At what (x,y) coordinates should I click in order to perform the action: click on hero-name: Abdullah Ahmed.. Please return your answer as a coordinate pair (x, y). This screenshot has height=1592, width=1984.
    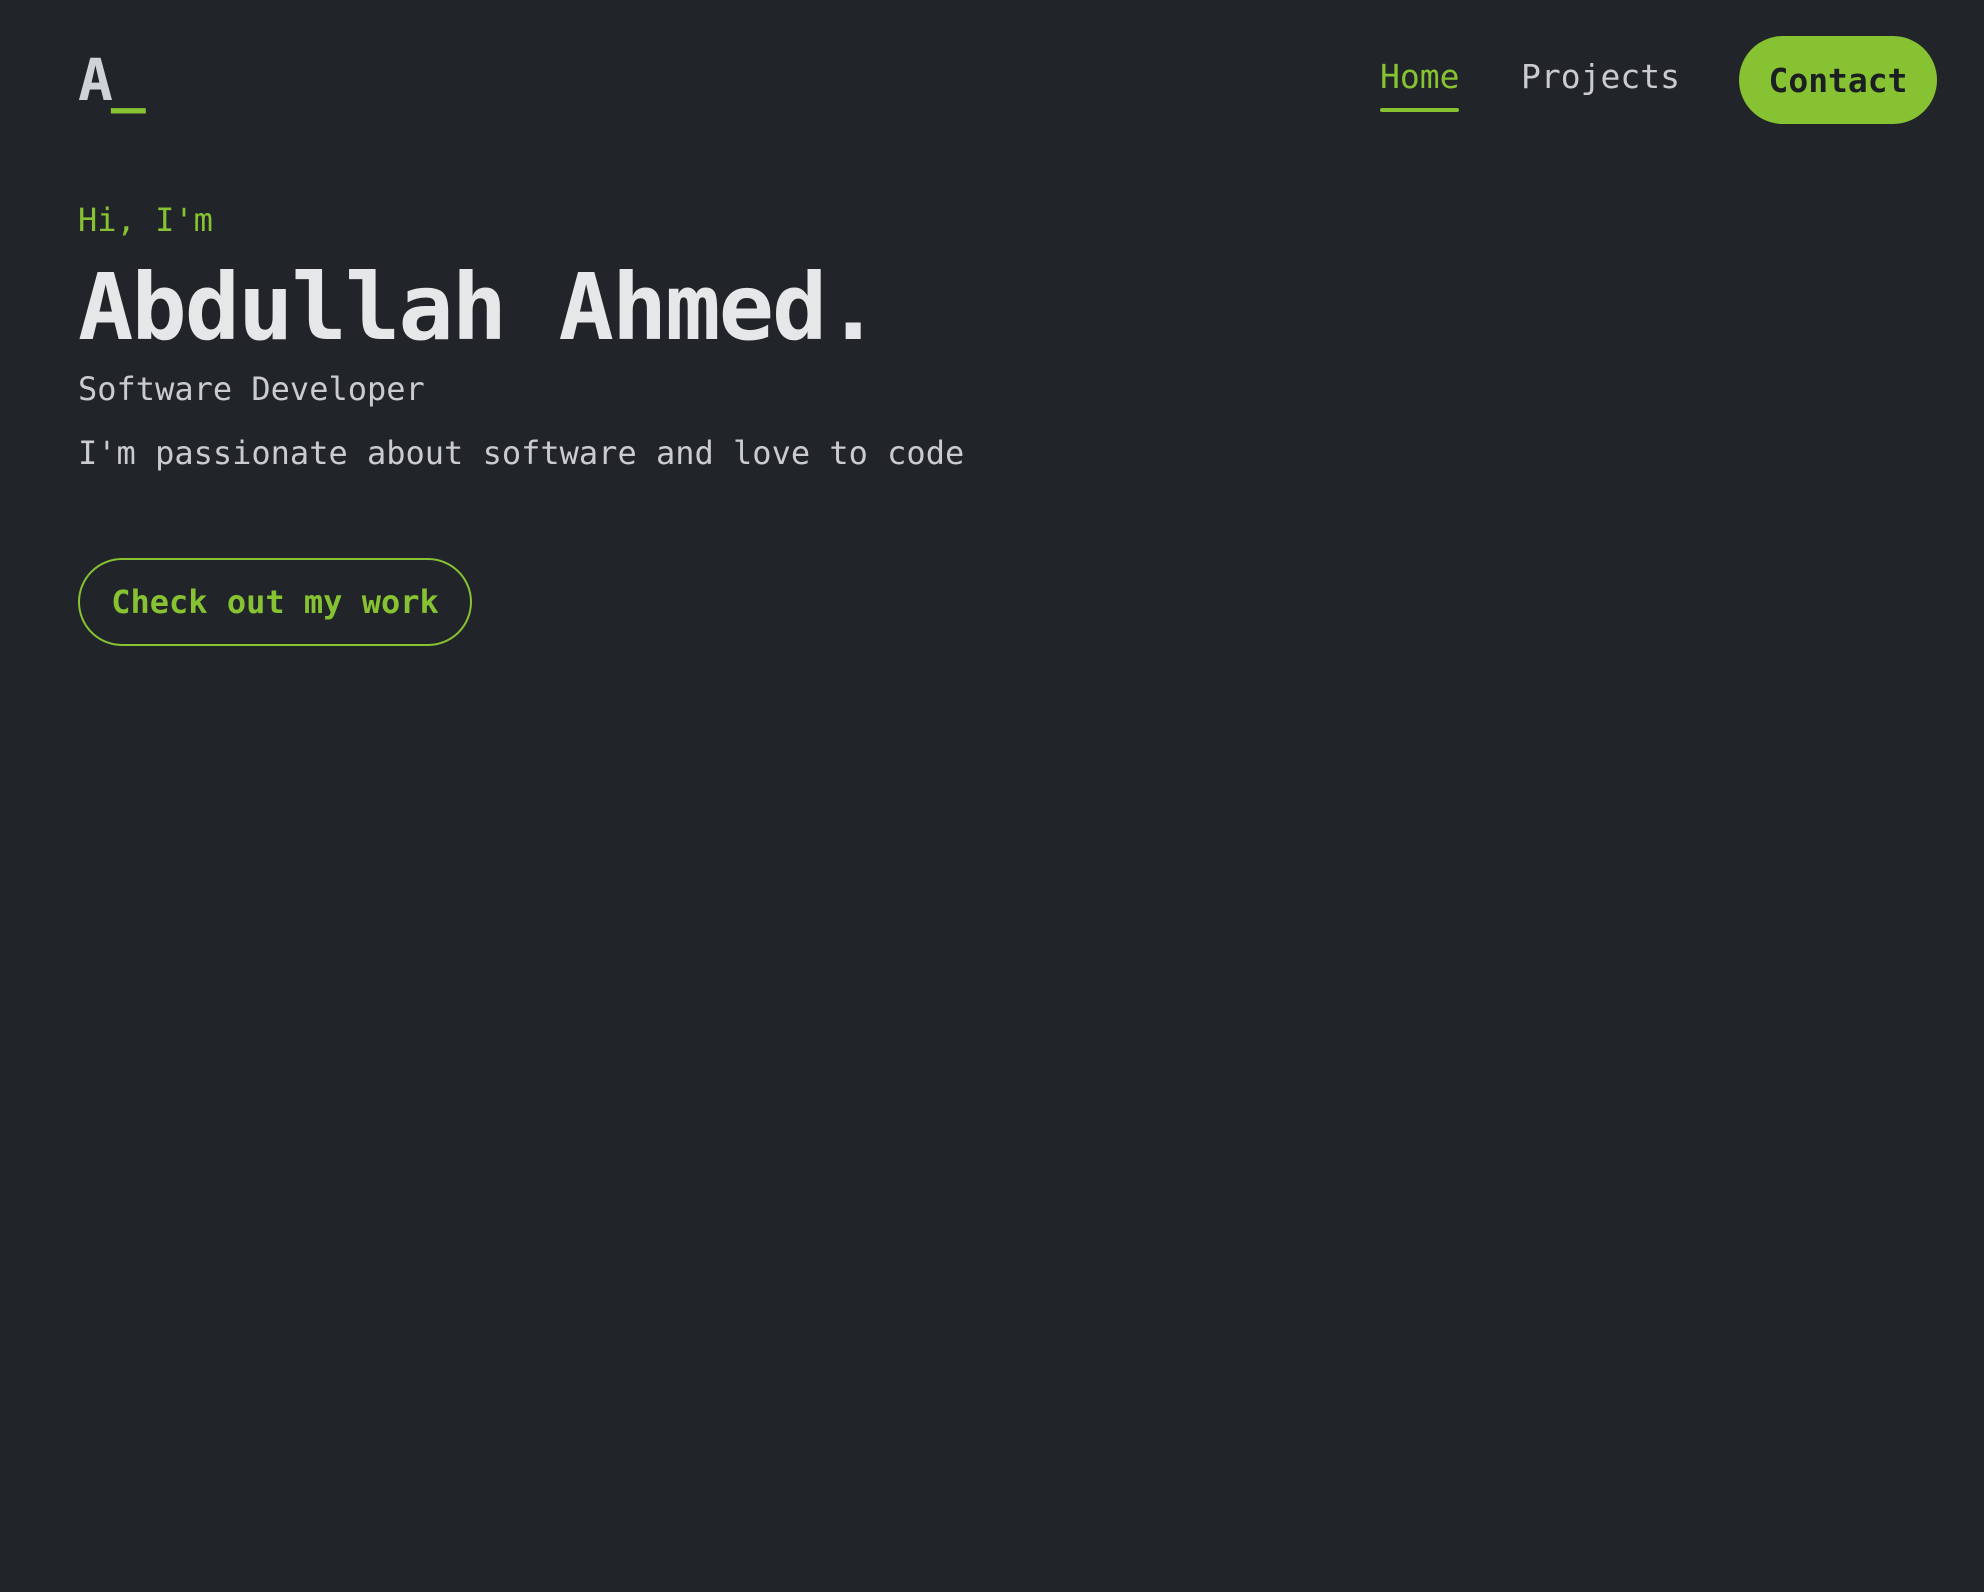
    Looking at the image, I should click on (479, 307).